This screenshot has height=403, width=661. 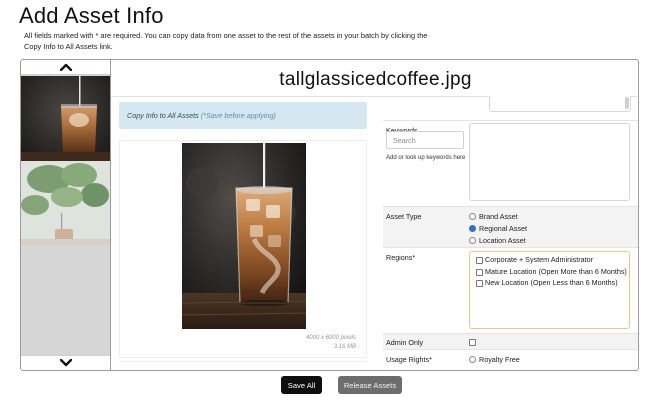 What do you see at coordinates (404, 216) in the screenshot?
I see `asset-type-label: Asset Type` at bounding box center [404, 216].